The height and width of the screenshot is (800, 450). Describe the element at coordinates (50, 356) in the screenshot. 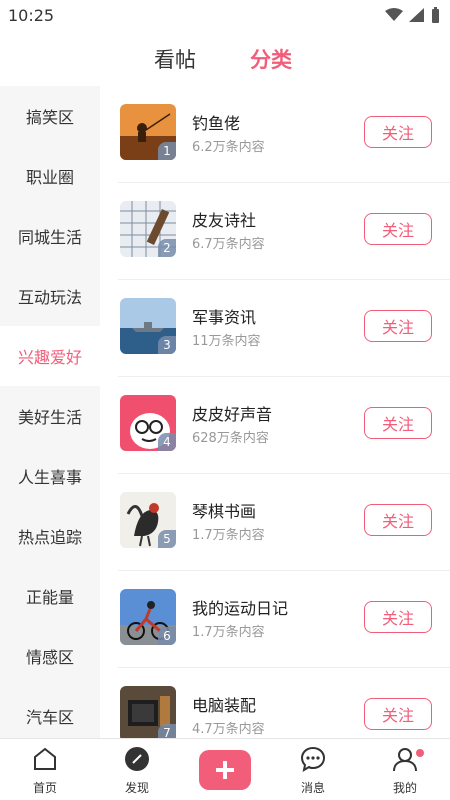

I see `sidebar-item-hobbies: 兴趣爱好` at that location.